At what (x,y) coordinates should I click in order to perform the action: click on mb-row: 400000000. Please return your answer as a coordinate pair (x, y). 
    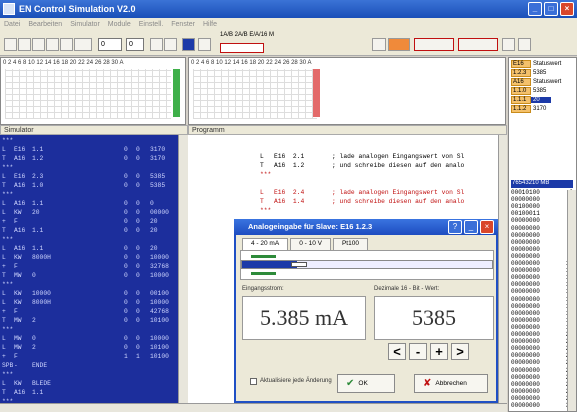
    Looking at the image, I should click on (543, 220).